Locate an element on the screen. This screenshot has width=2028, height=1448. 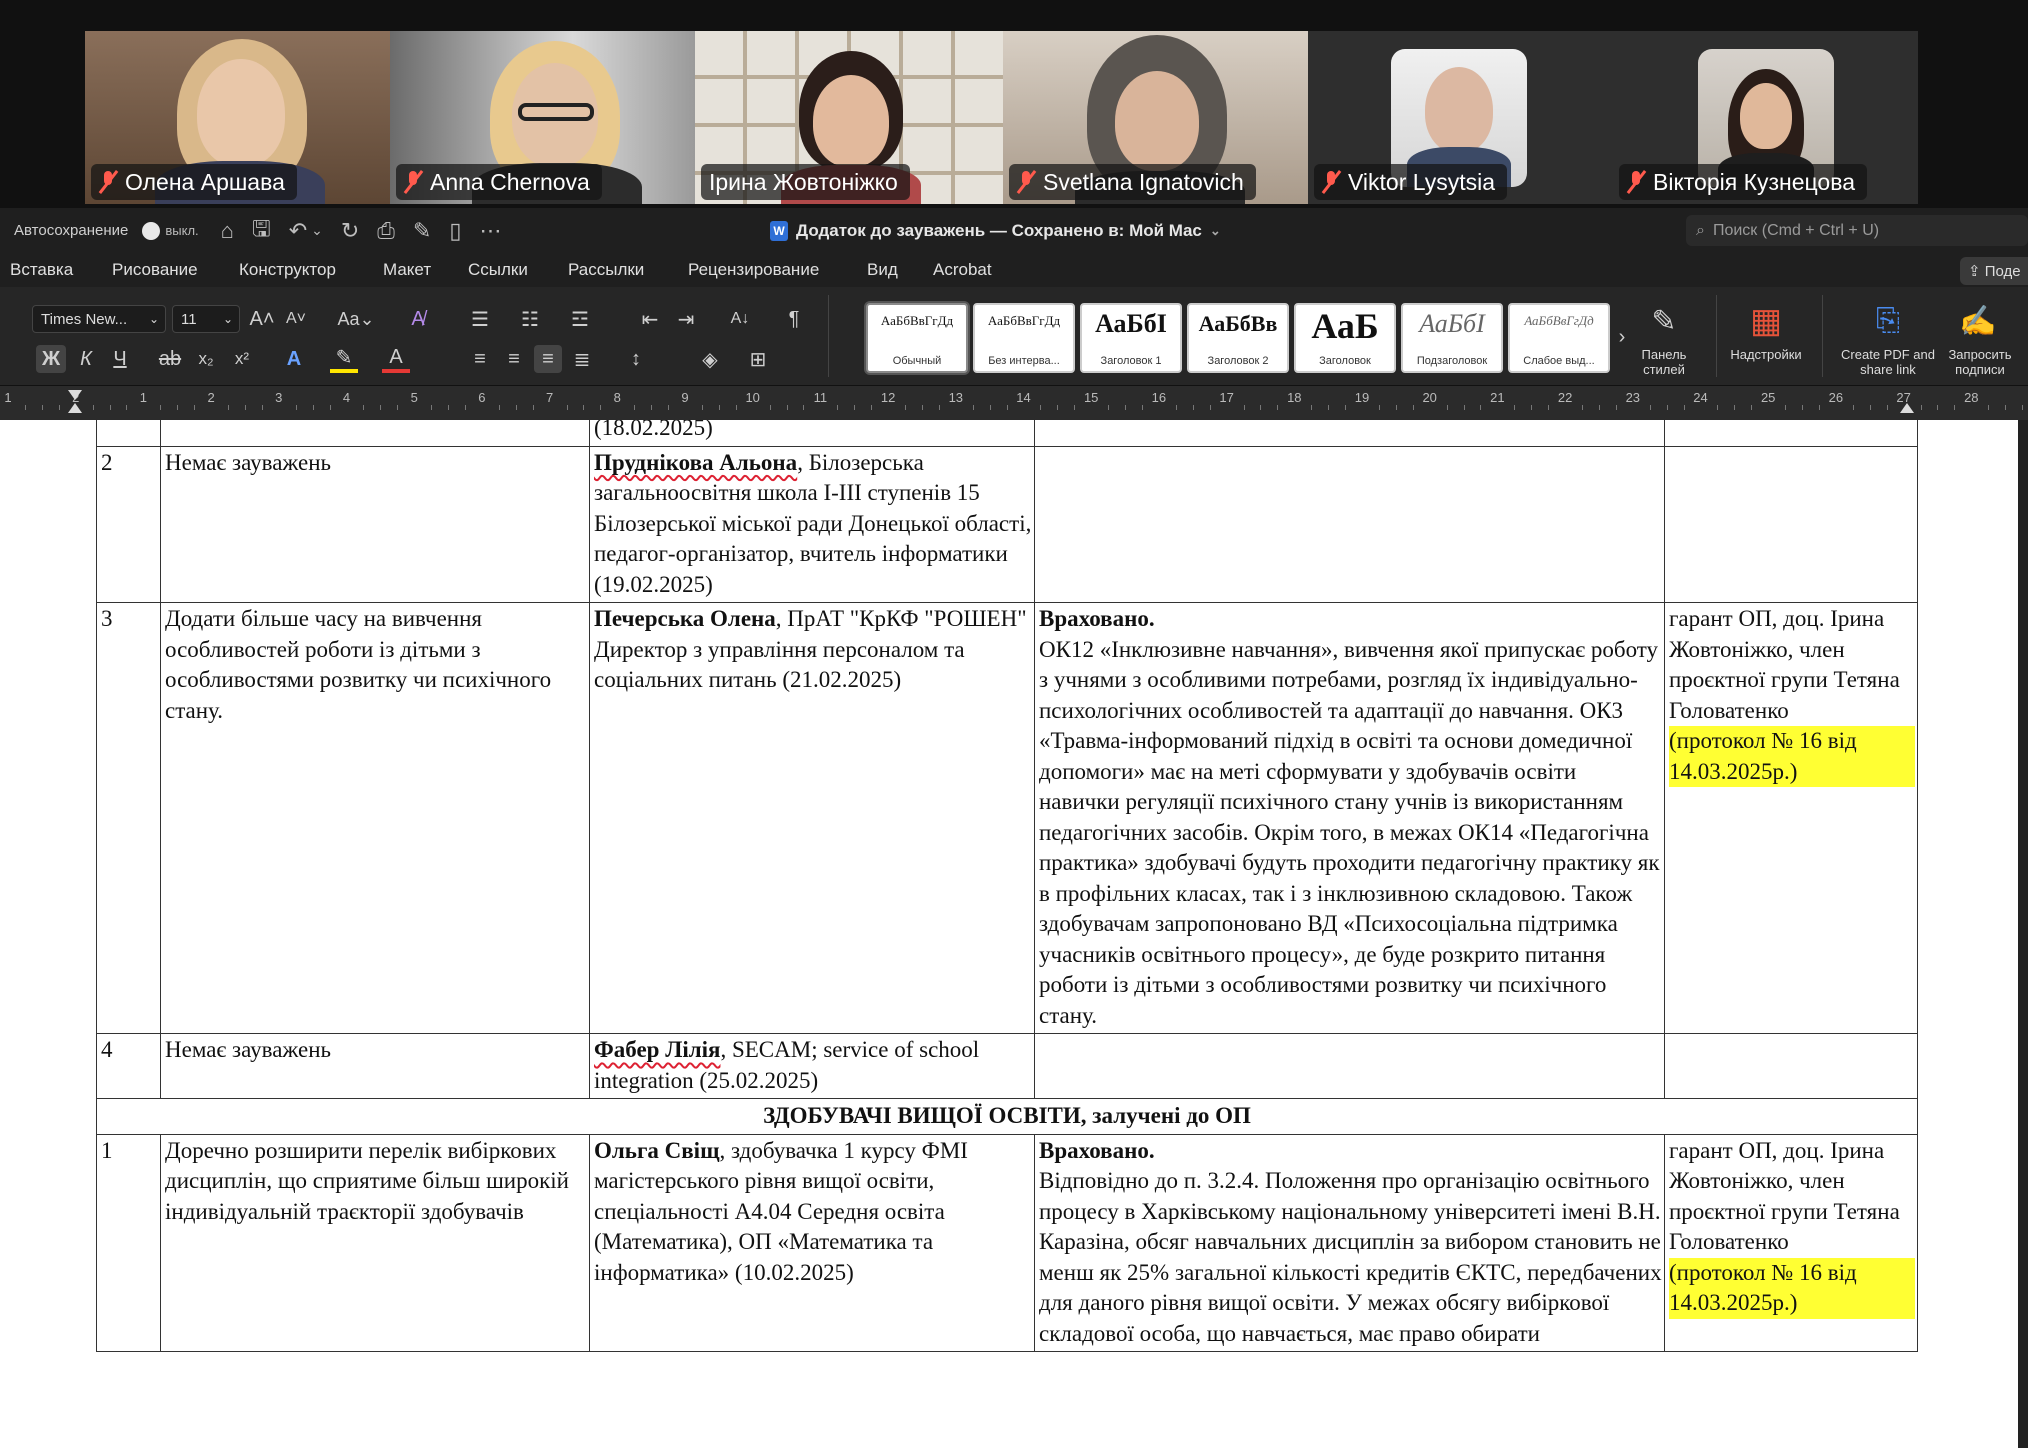
redo-icon: ↻ is located at coordinates (350, 231).